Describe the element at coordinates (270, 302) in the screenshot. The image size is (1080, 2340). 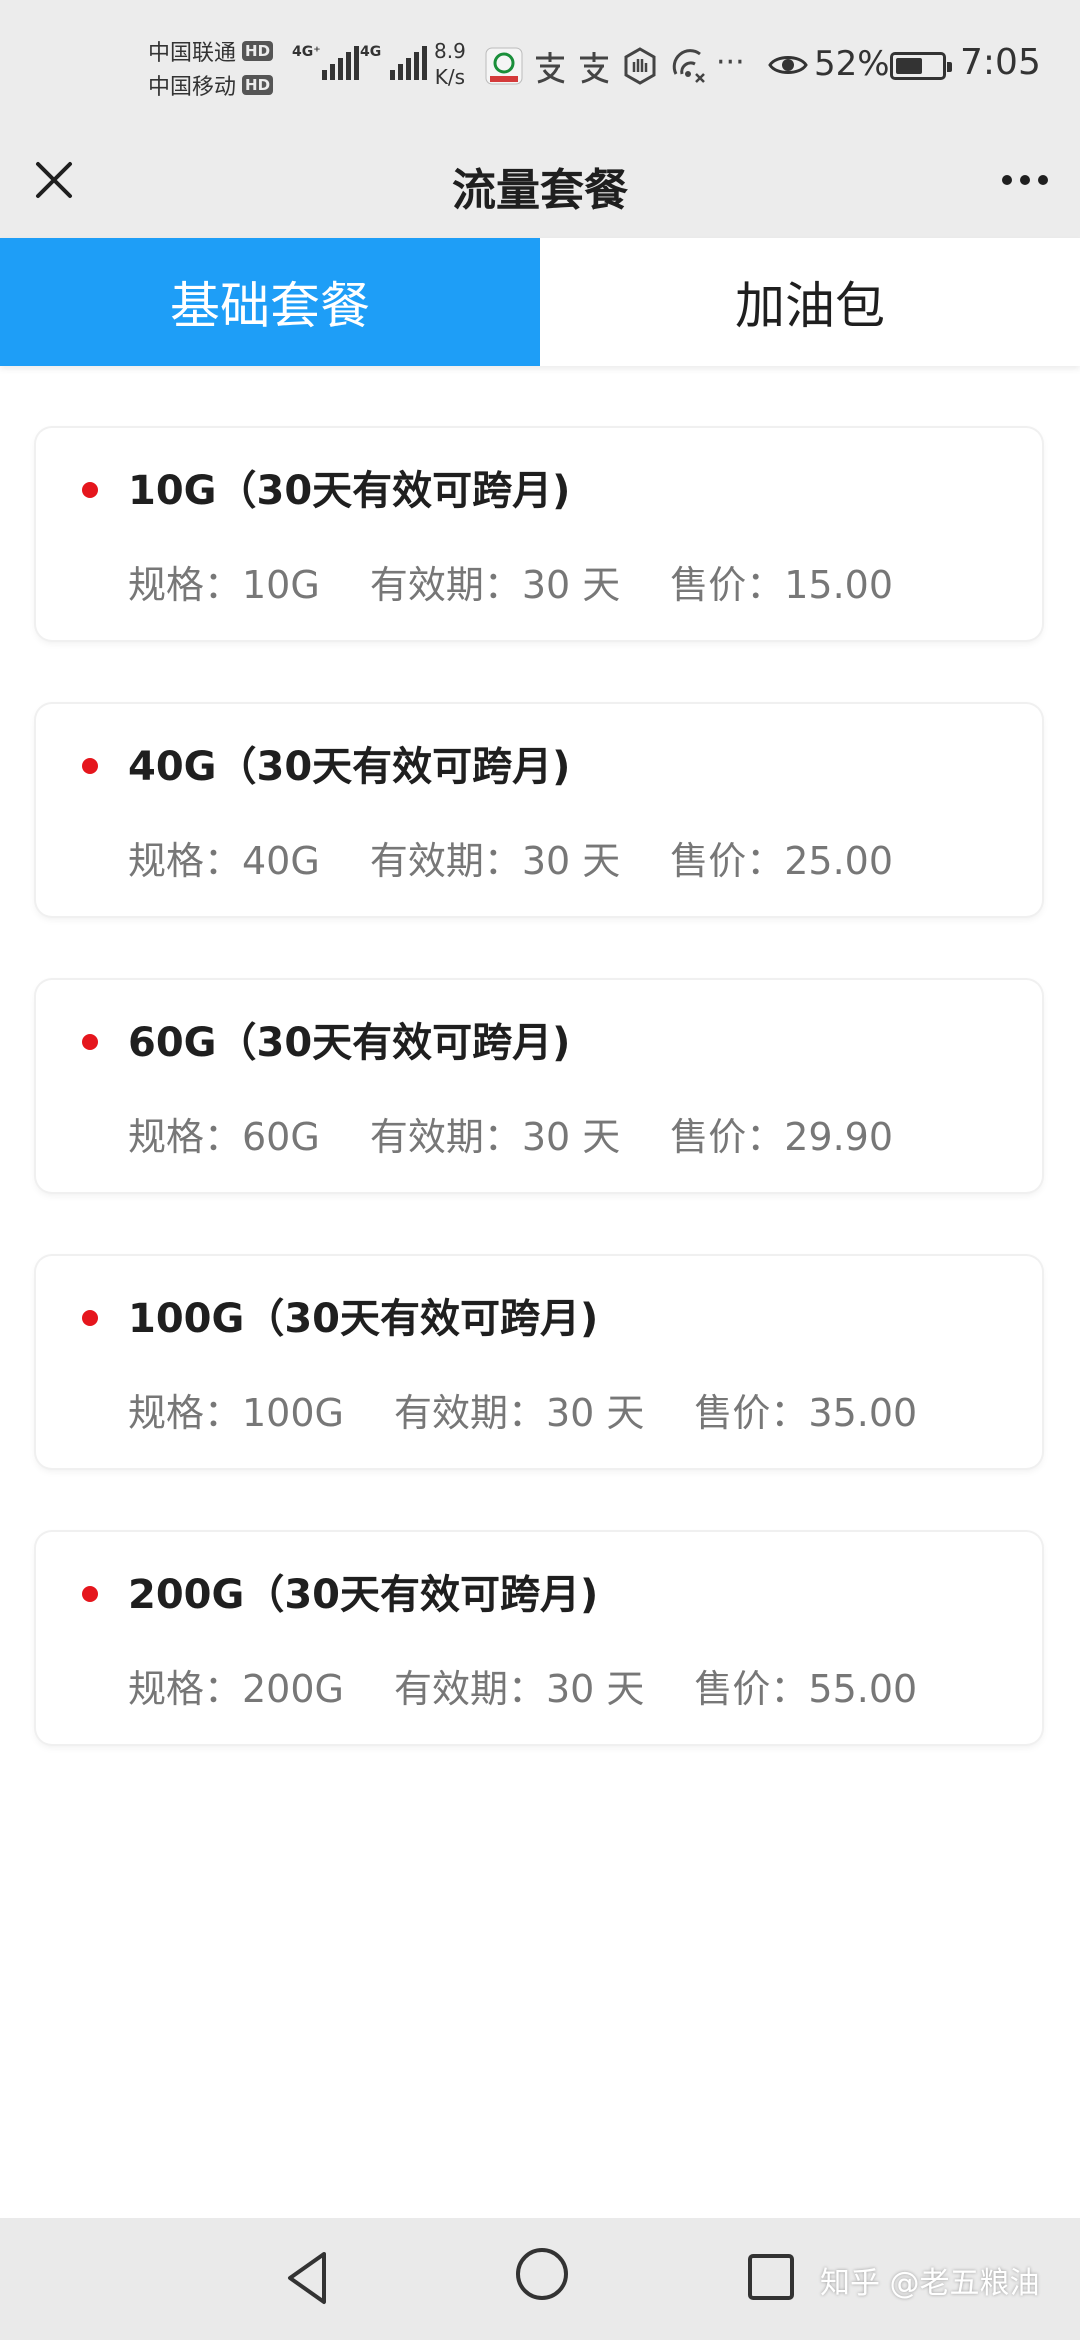
I see `tab-basic-plan: 基础套餐` at that location.